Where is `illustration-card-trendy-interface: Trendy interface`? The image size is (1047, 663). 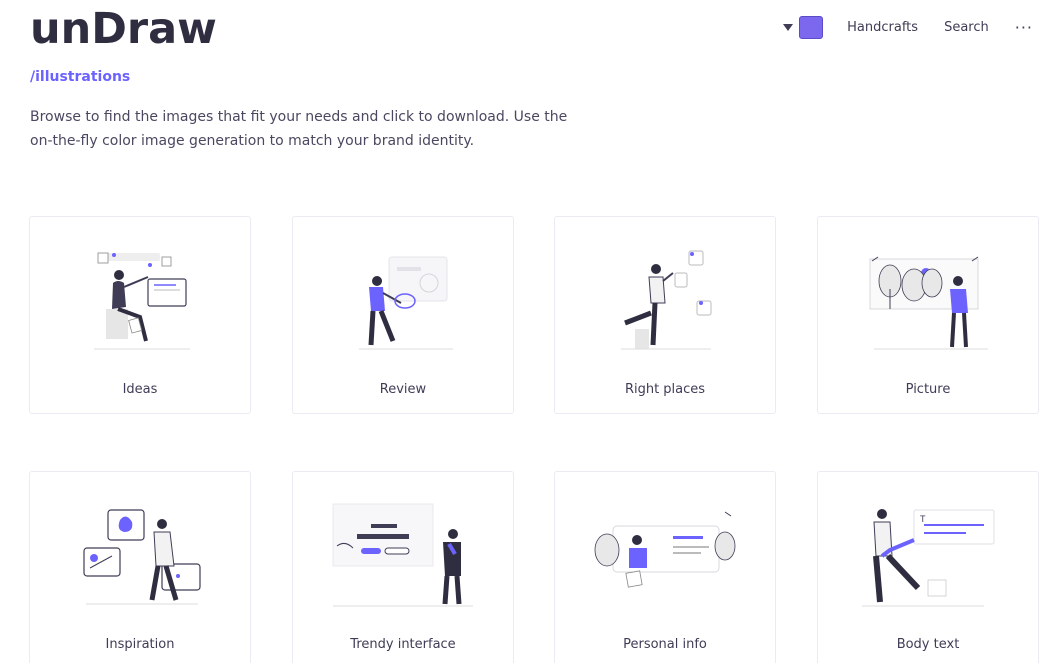 illustration-card-trendy-interface: Trendy interface is located at coordinates (403, 567).